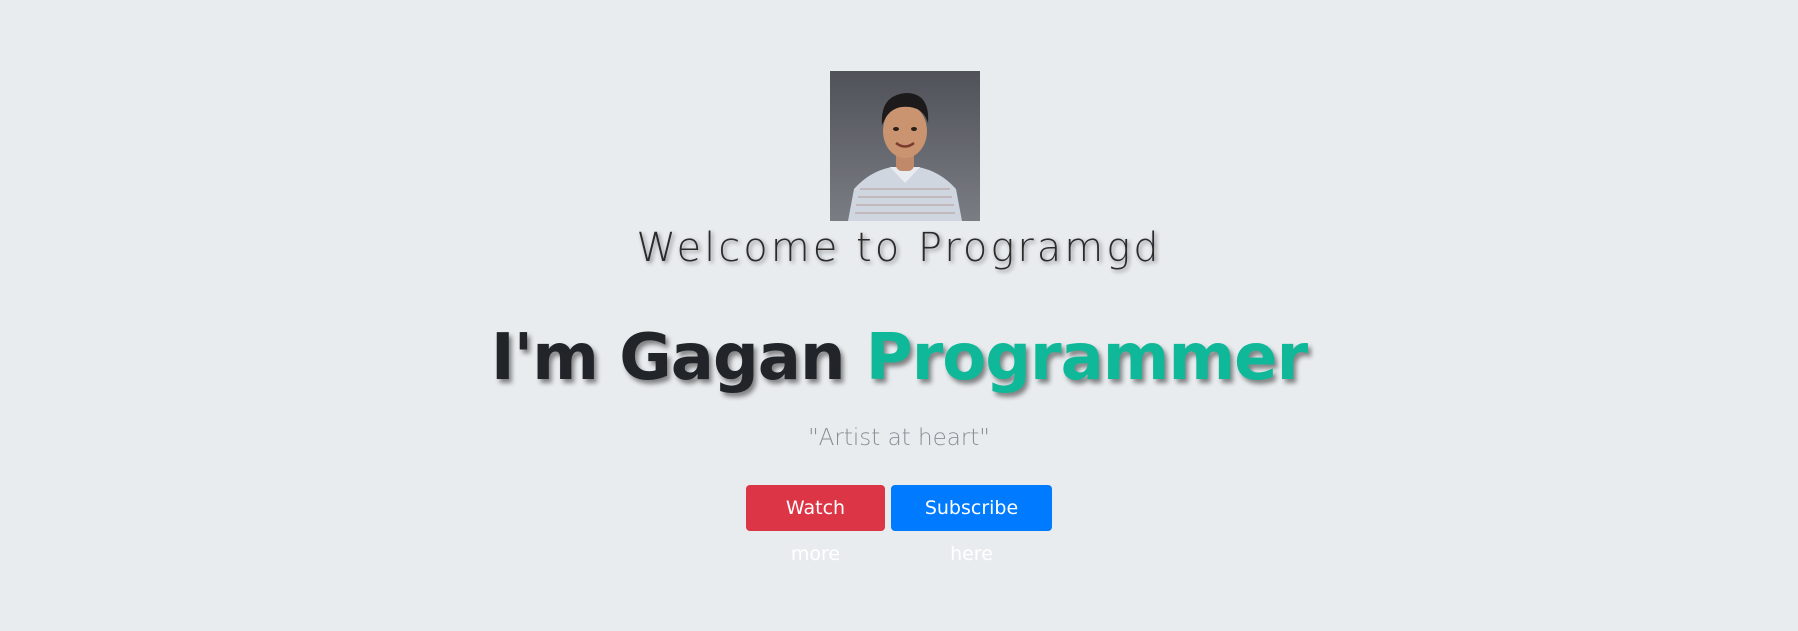 This screenshot has width=1798, height=631. I want to click on person-portrait-icon, so click(905, 146).